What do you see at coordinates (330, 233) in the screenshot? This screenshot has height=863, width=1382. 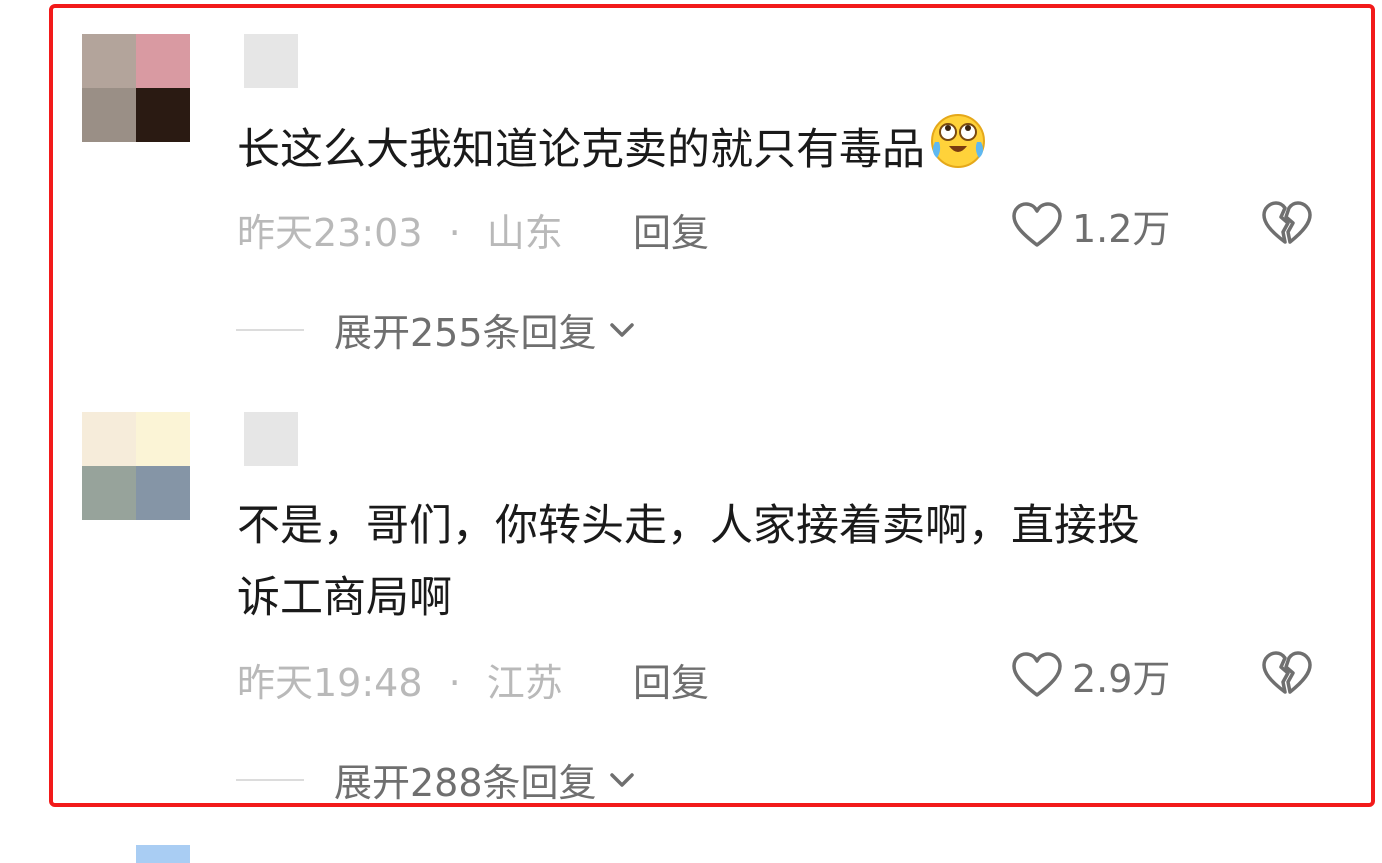 I see `comment-time: 昨天23:03` at bounding box center [330, 233].